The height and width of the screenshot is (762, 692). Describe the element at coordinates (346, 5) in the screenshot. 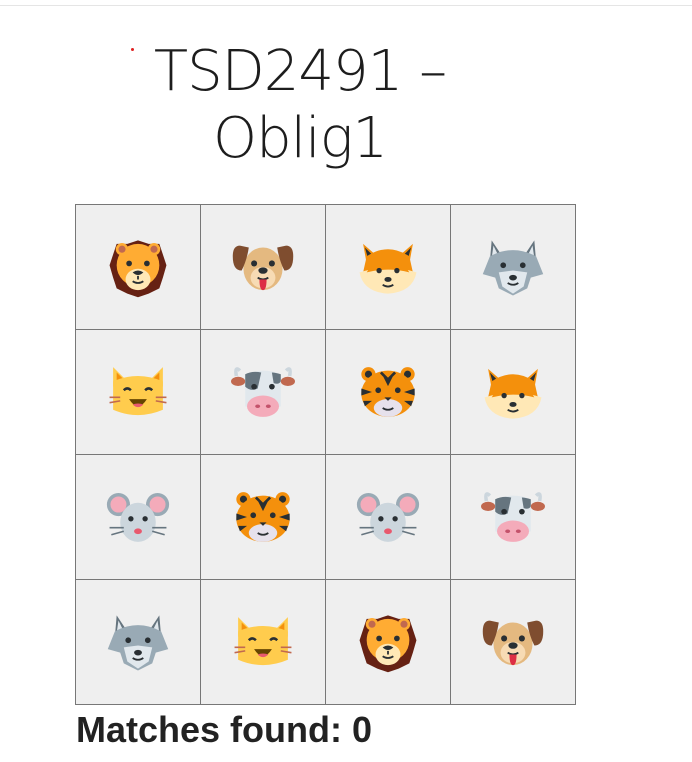

I see `top-divider` at that location.